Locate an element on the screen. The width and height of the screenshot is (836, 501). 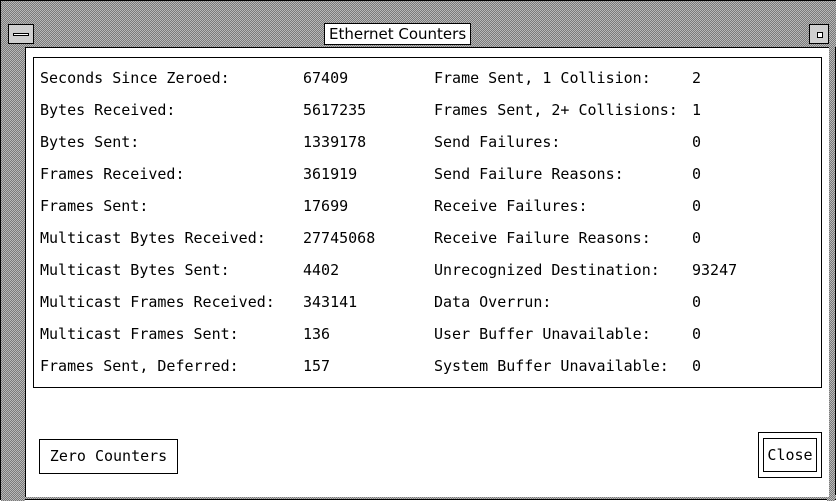
counter-label: Bytes Received: is located at coordinates (108, 110).